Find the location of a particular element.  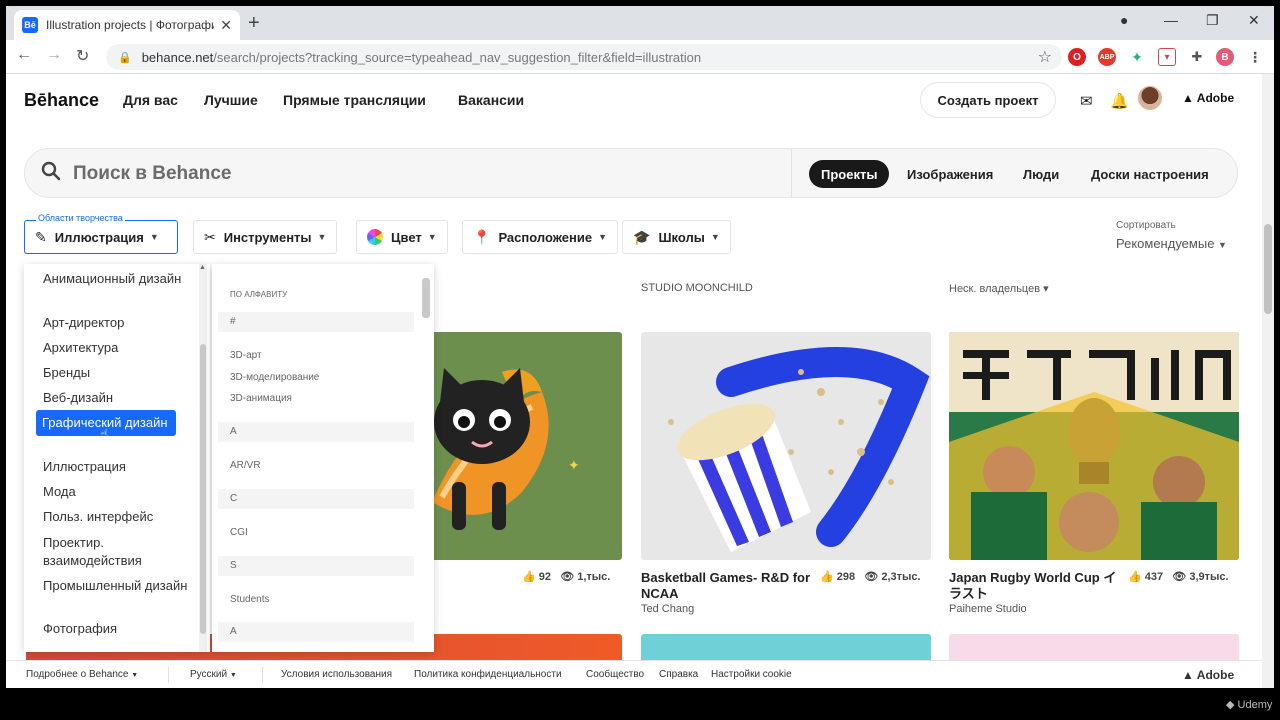

user-avatar is located at coordinates (1150, 98).